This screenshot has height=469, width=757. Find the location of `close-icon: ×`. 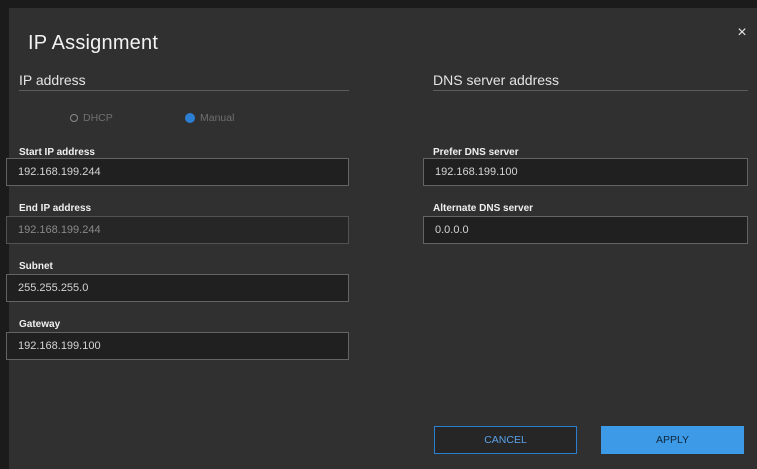

close-icon: × is located at coordinates (742, 33).